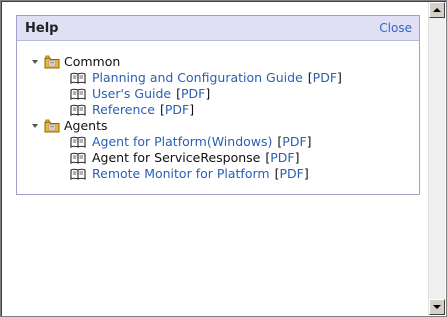  I want to click on list-item: Agent for Platform(Windows) [PDF], so click(206, 142).